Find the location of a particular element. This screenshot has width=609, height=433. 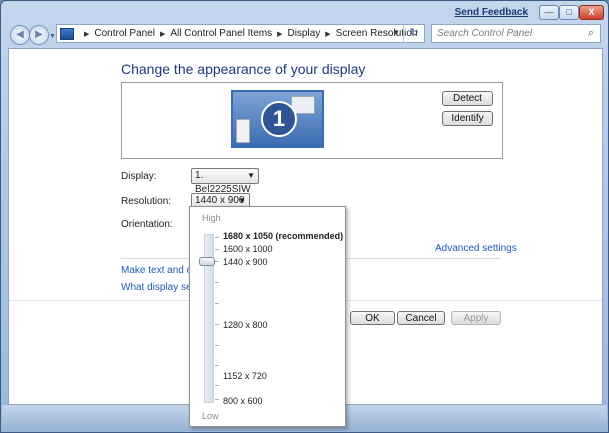

monitor-number-badge: 1 is located at coordinates (279, 119).